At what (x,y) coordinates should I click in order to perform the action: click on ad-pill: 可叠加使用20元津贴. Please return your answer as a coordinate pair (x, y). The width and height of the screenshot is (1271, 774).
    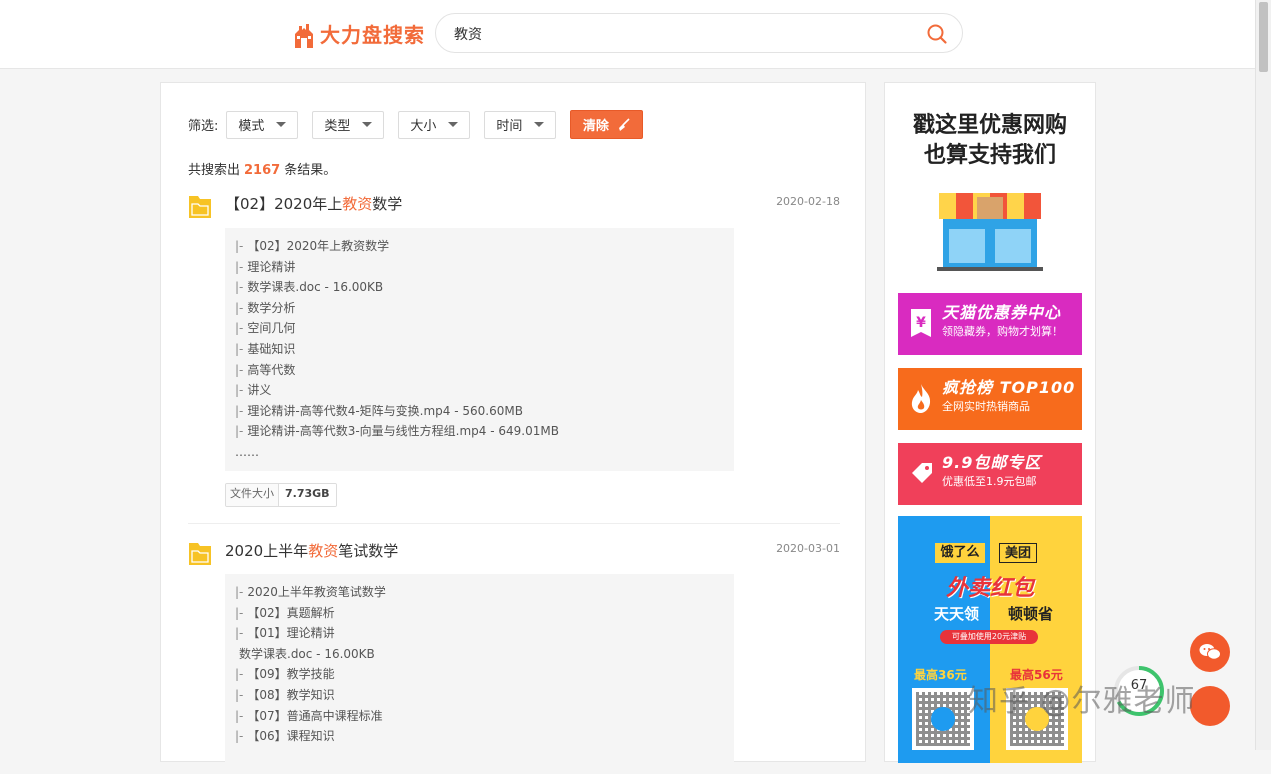
    Looking at the image, I should click on (989, 637).